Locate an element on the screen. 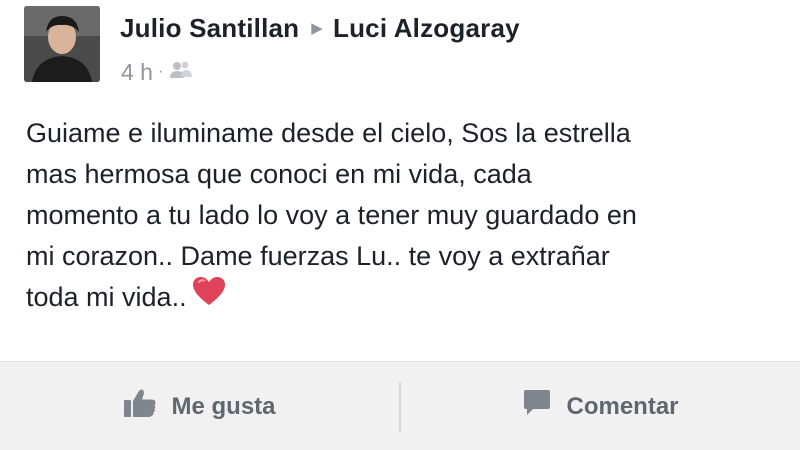  arrow-right-icon: ▶ is located at coordinates (317, 28).